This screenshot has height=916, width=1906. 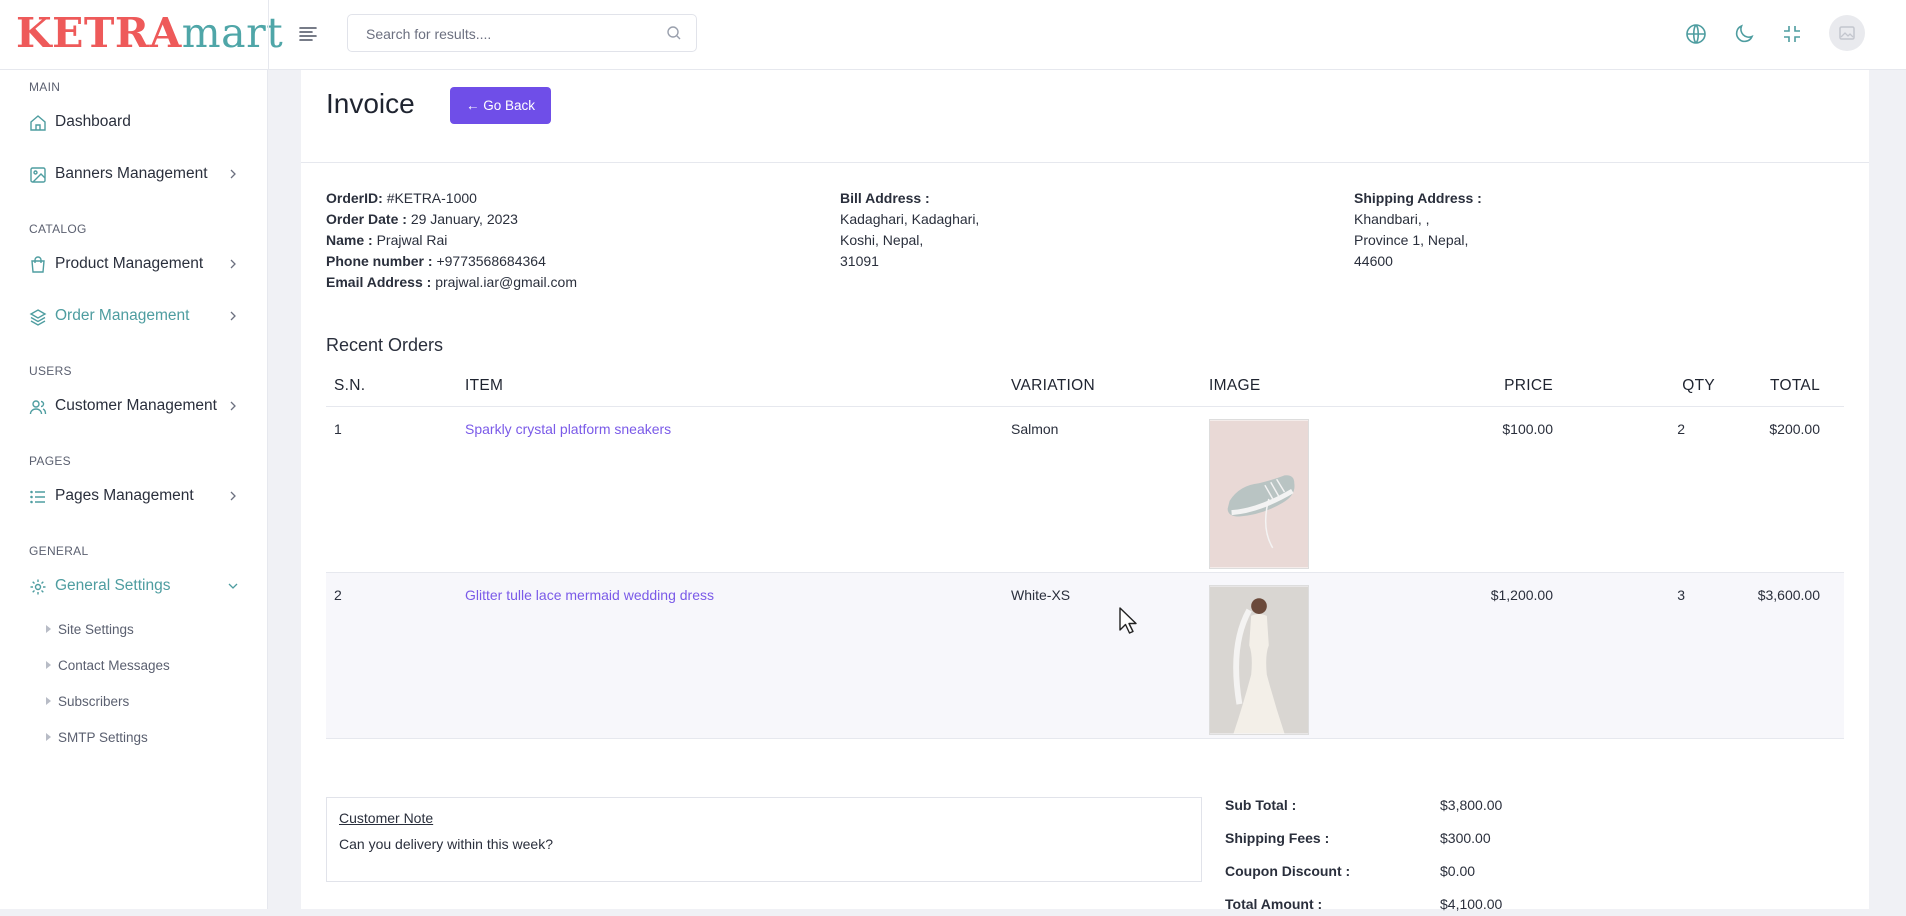 I want to click on col-price: PRICE, so click(x=1484, y=386).